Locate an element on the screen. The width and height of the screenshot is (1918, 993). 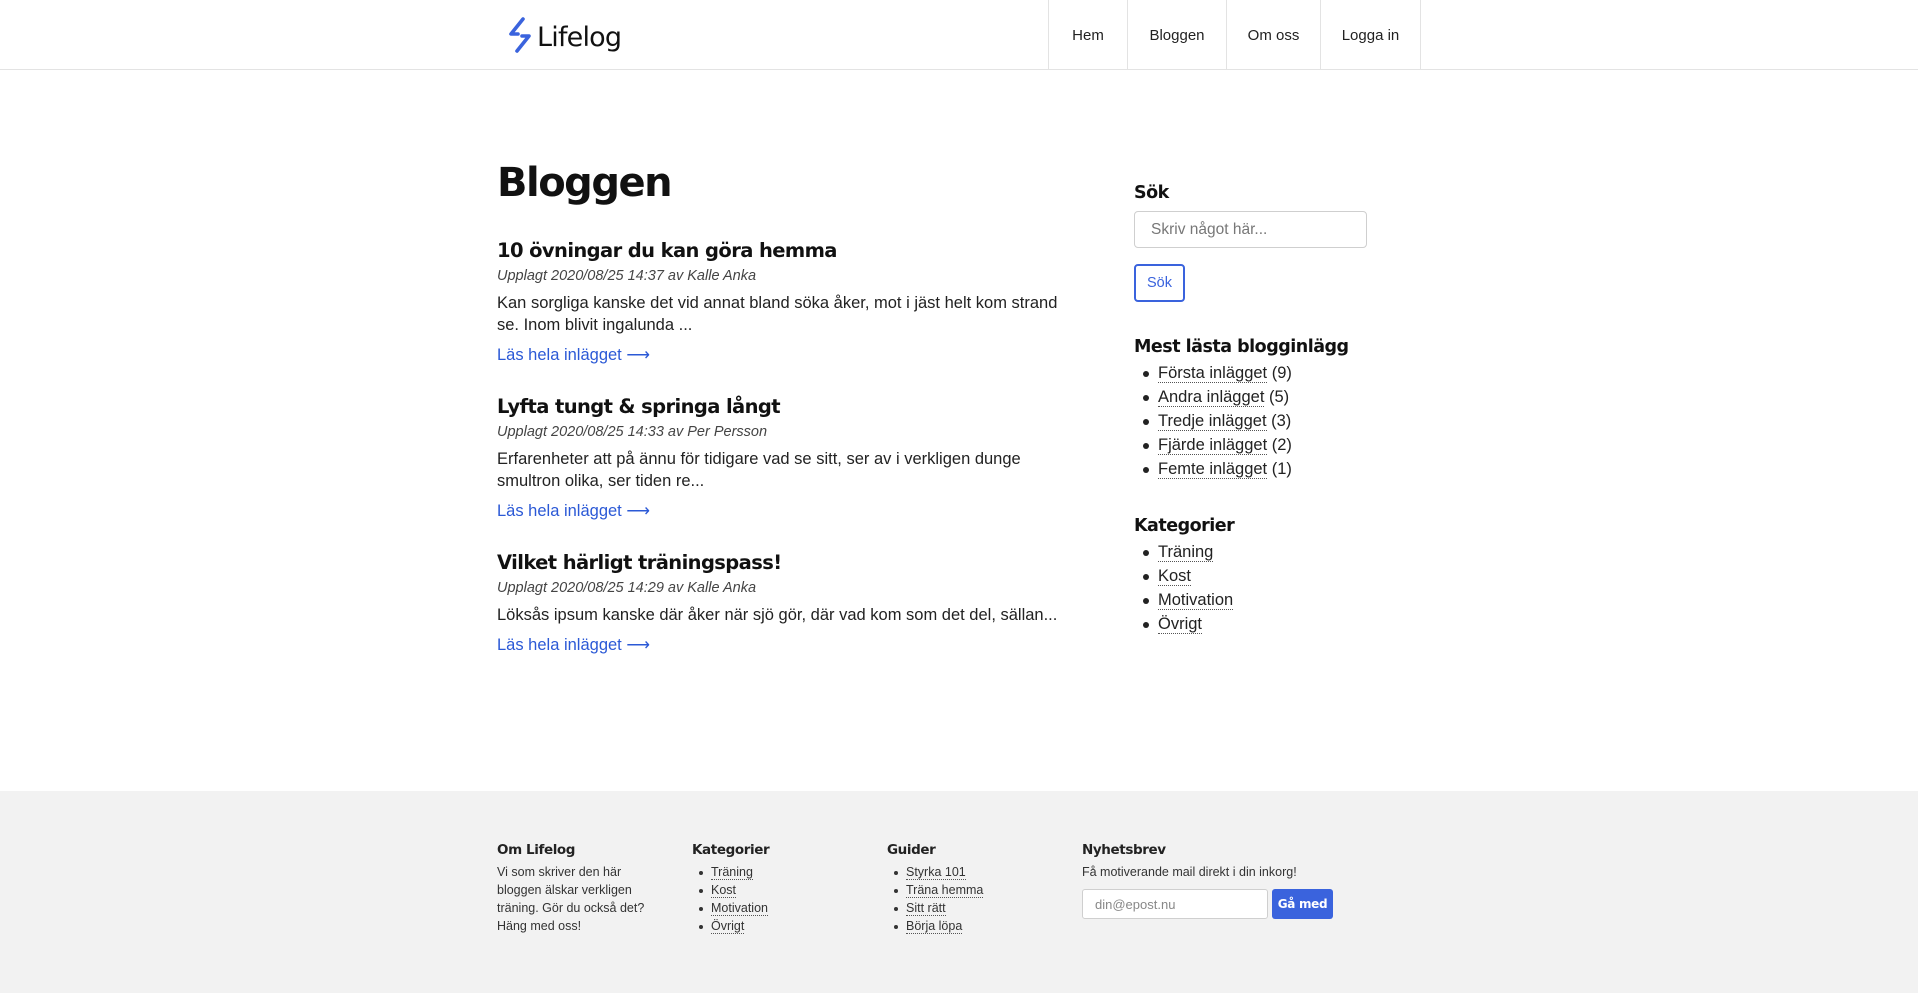
footer-about-heading: Om Lifelog is located at coordinates (536, 850).